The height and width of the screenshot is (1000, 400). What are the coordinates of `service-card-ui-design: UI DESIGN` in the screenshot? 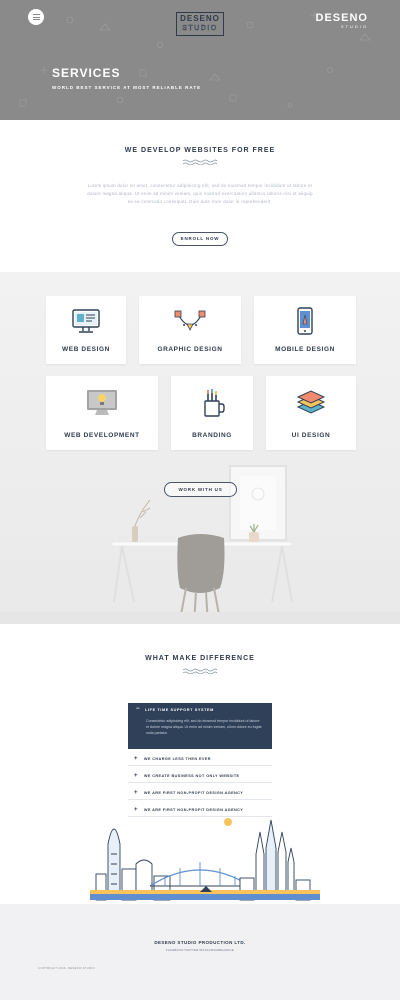 It's located at (311, 413).